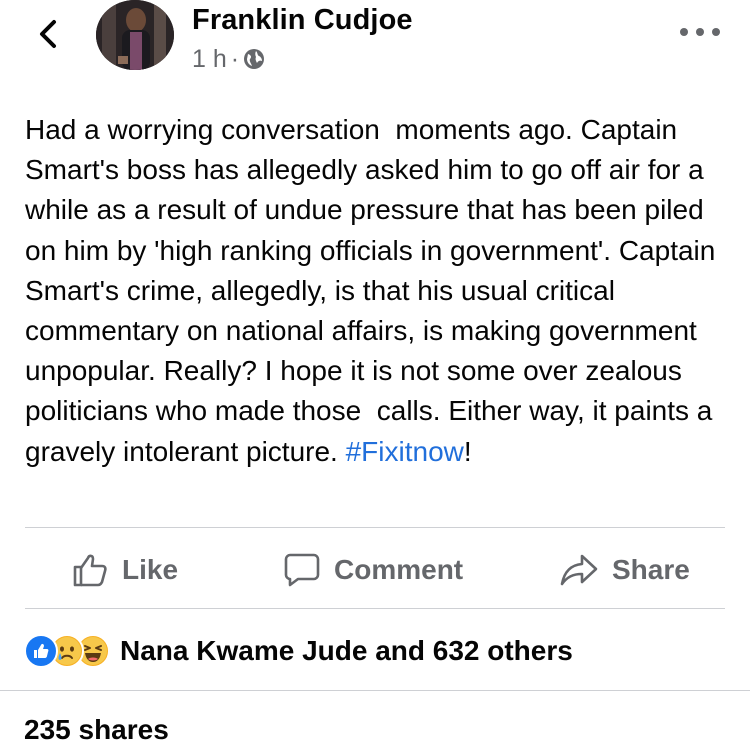 The height and width of the screenshot is (756, 750). I want to click on chevron-left-icon, so click(48, 34).